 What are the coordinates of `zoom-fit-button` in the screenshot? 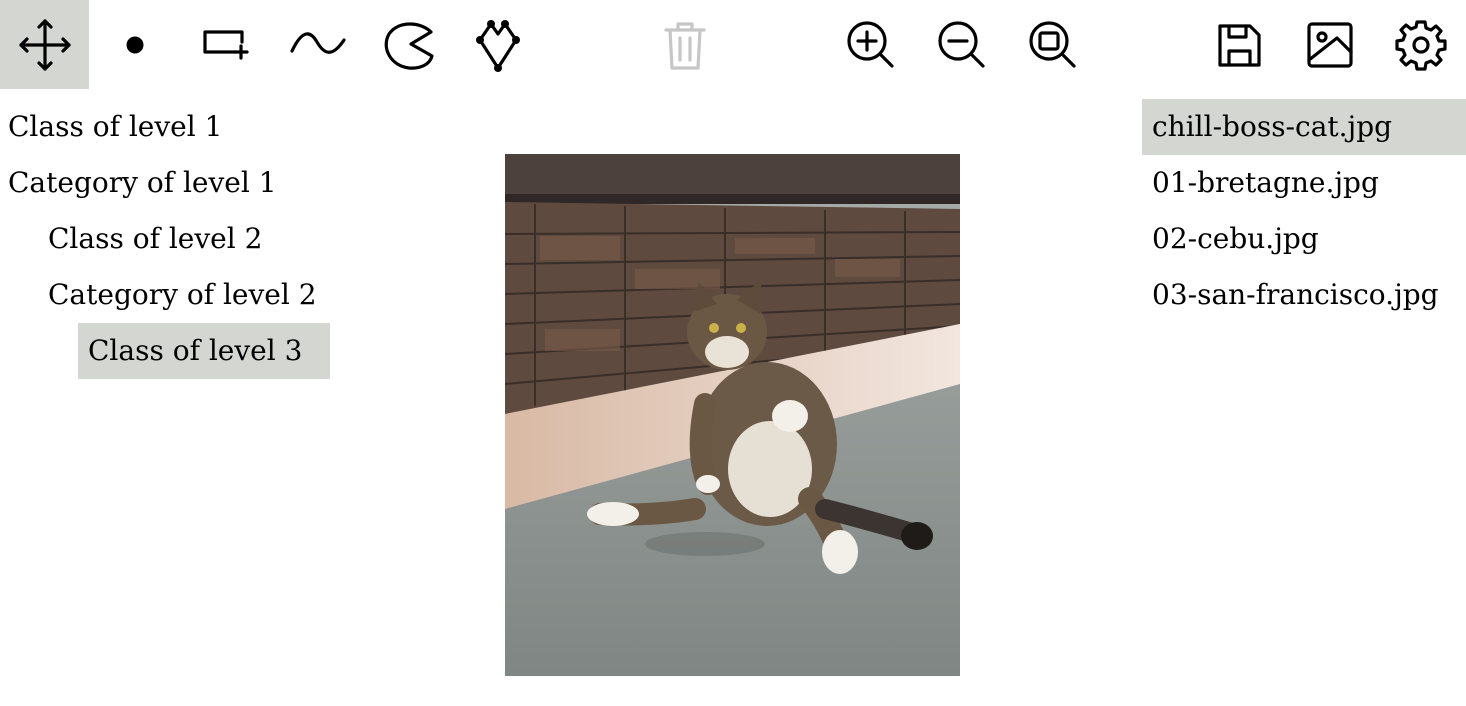 It's located at (1052, 44).